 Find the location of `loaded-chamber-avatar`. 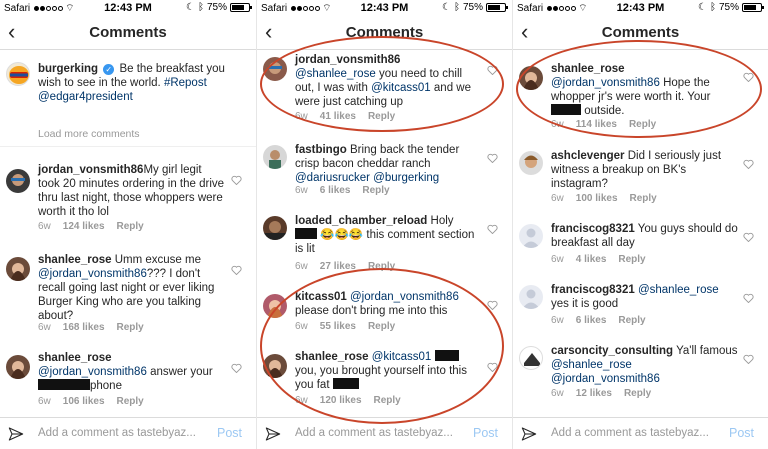

loaded-chamber-avatar is located at coordinates (275, 228).